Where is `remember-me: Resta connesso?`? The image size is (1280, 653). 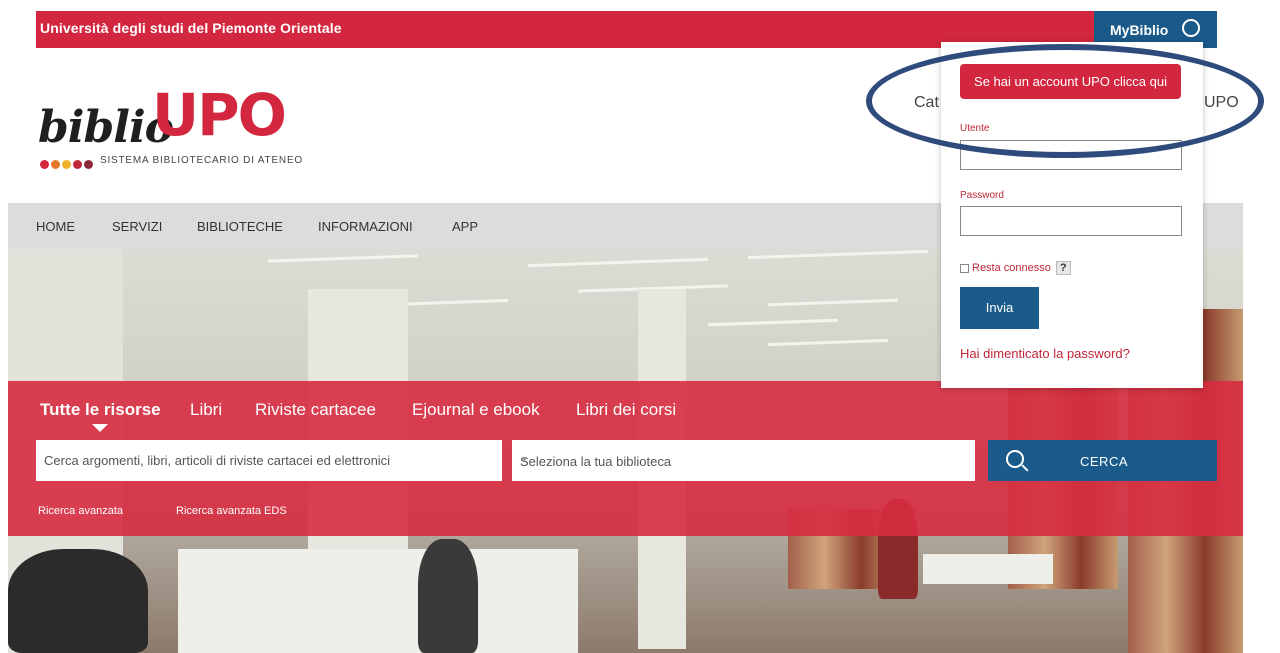 remember-me: Resta connesso? is located at coordinates (1015, 268).